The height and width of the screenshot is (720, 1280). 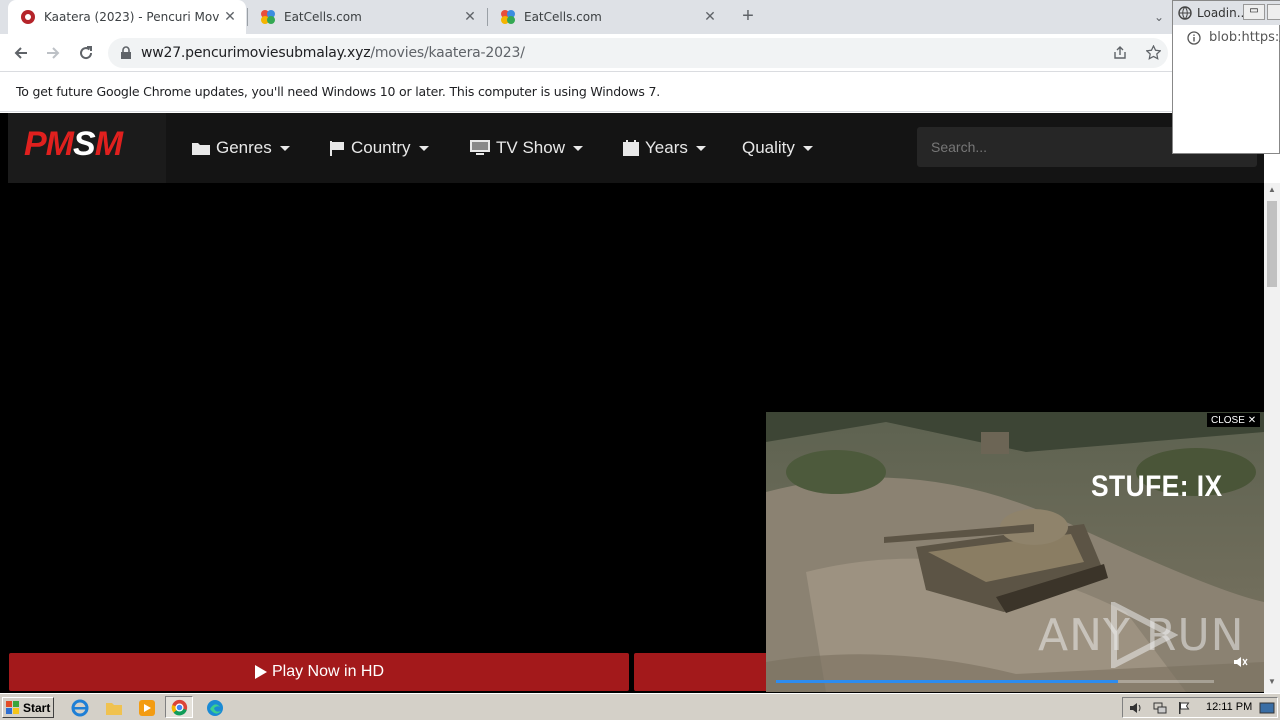 I want to click on network-icon, so click(x=1160, y=708).